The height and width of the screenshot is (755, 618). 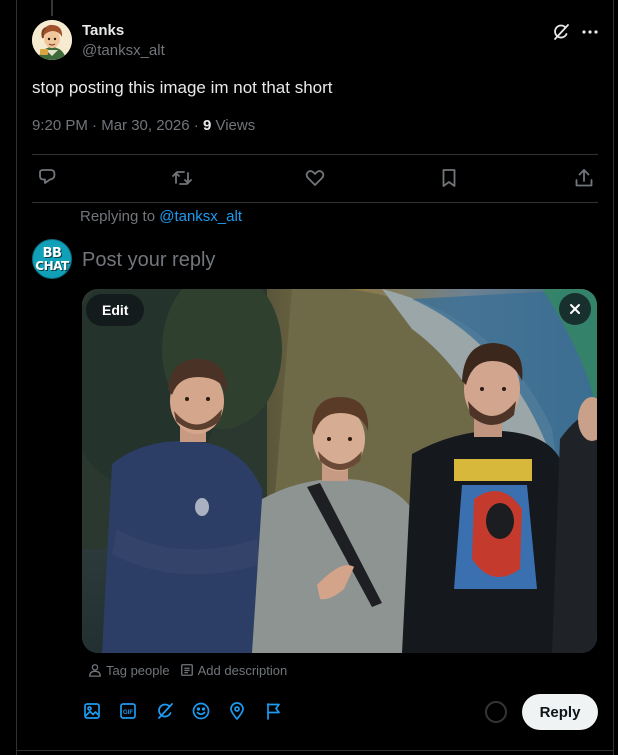 What do you see at coordinates (200, 216) in the screenshot?
I see `replying-to-handle: @tanksx_alt` at bounding box center [200, 216].